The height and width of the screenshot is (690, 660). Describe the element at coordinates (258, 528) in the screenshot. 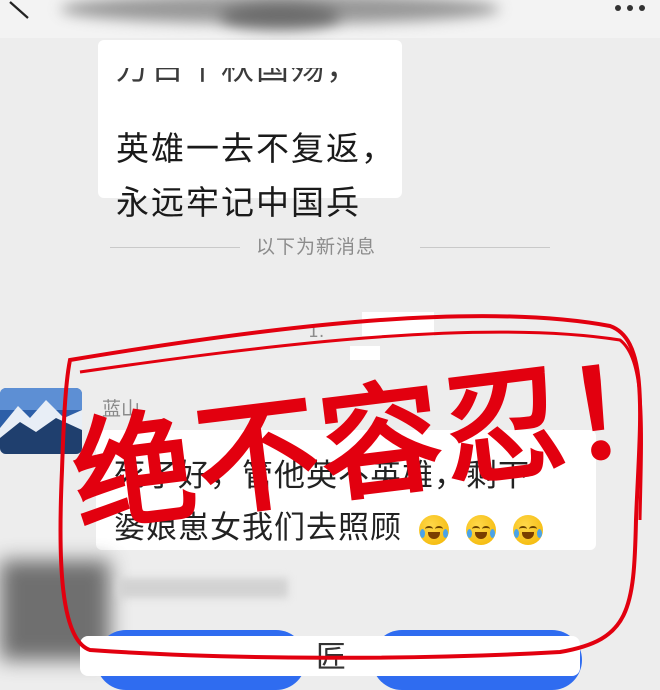

I see `message-line-text: 婆娘崽女我们去照顾` at that location.